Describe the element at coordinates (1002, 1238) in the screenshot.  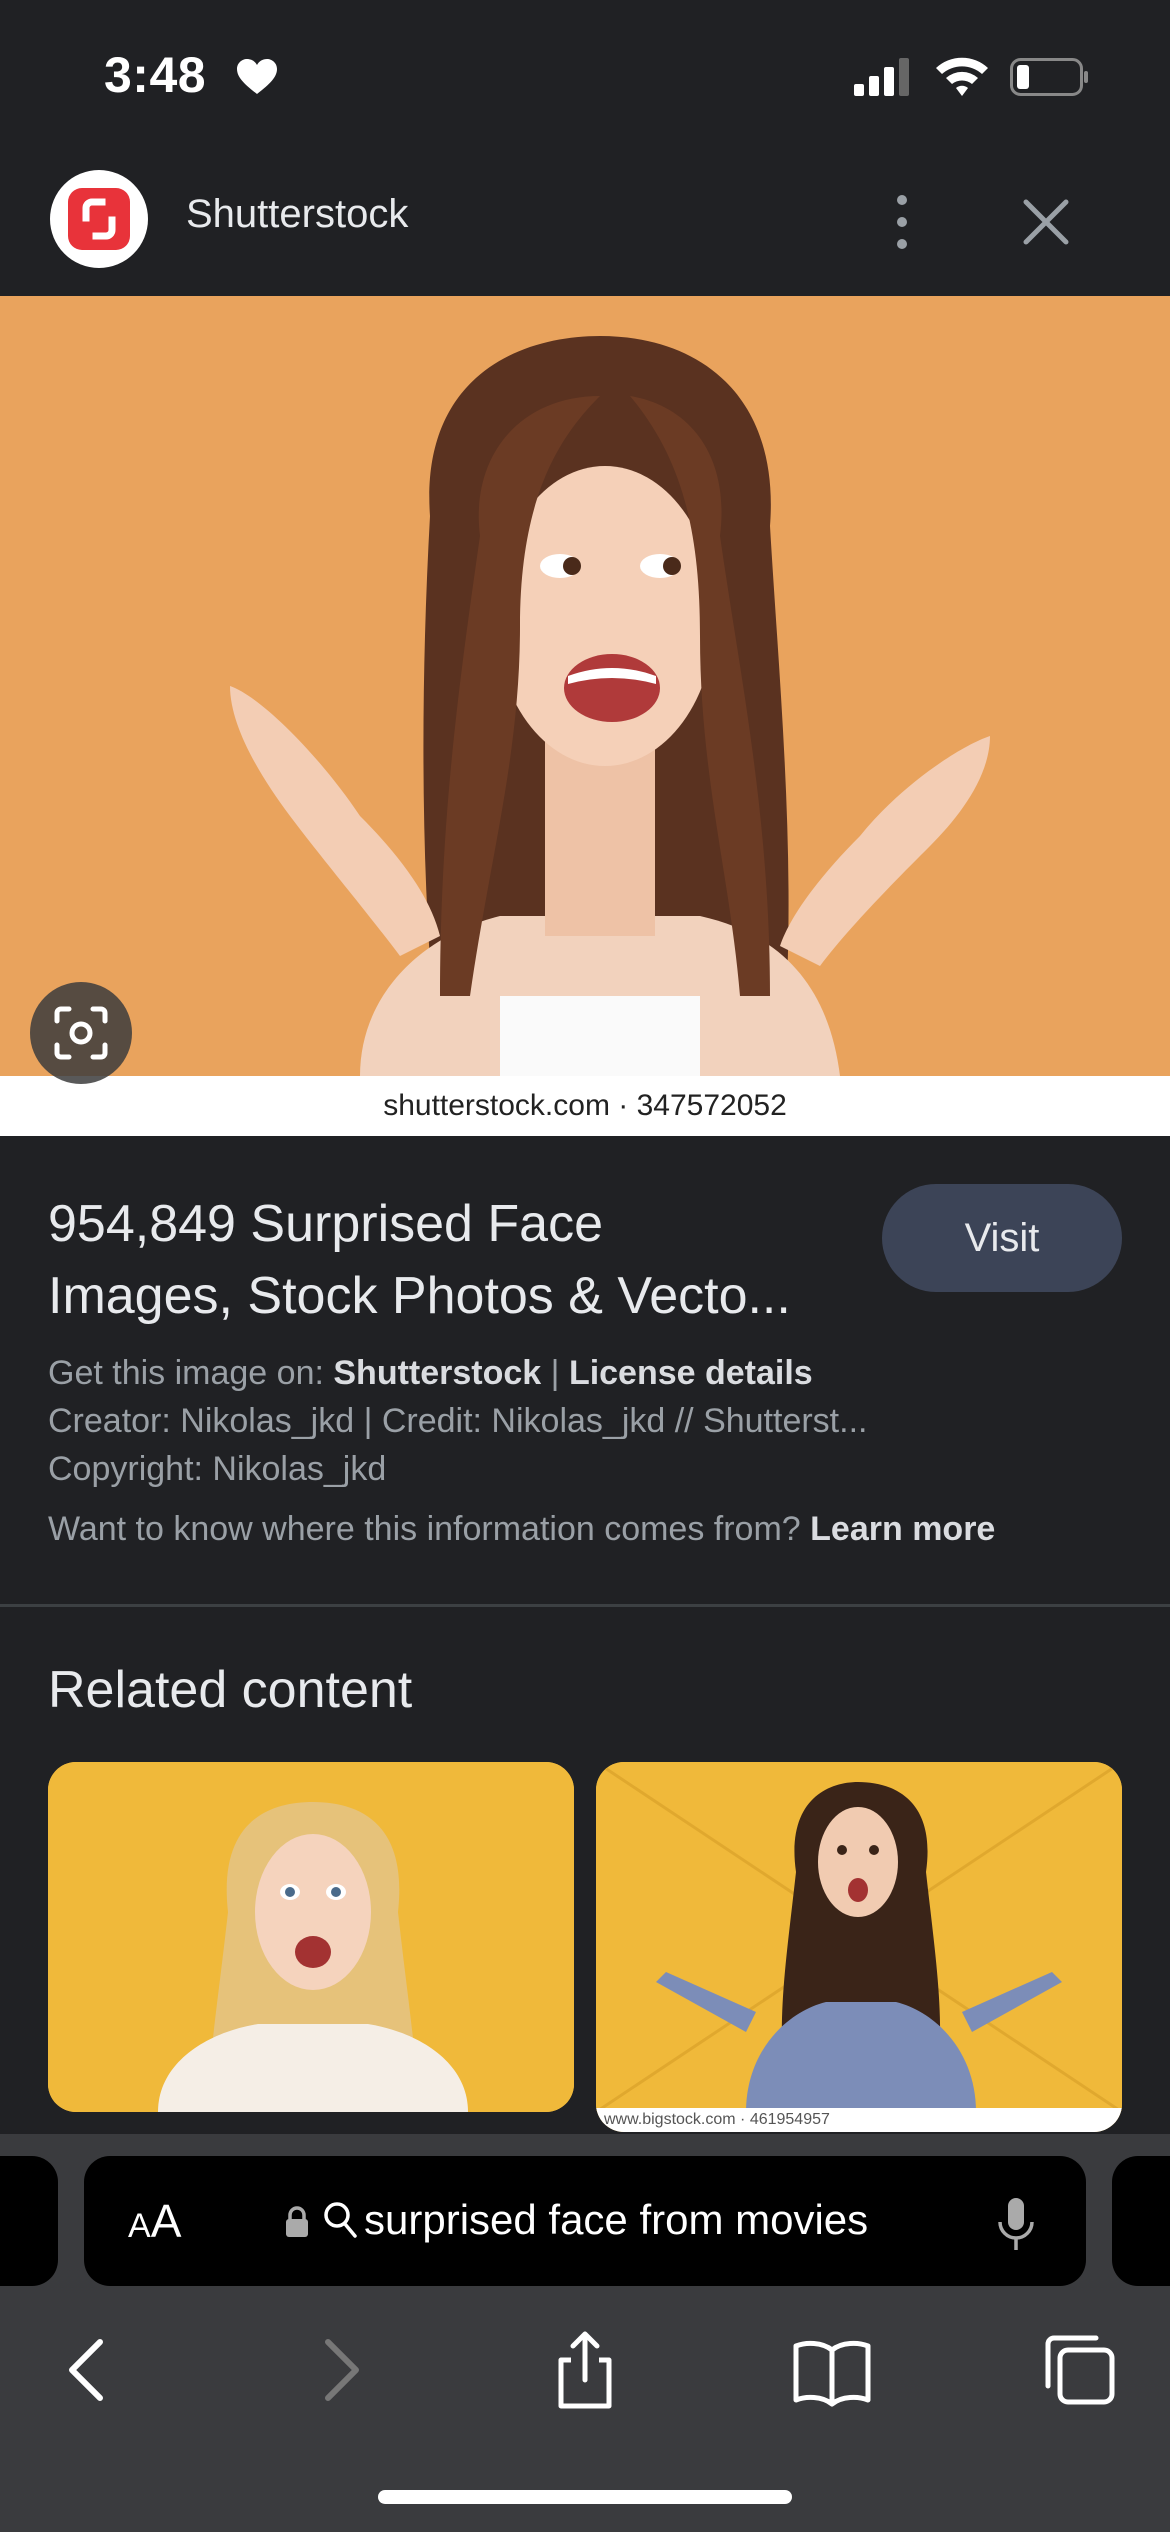
I see `visit-button: Visit` at that location.